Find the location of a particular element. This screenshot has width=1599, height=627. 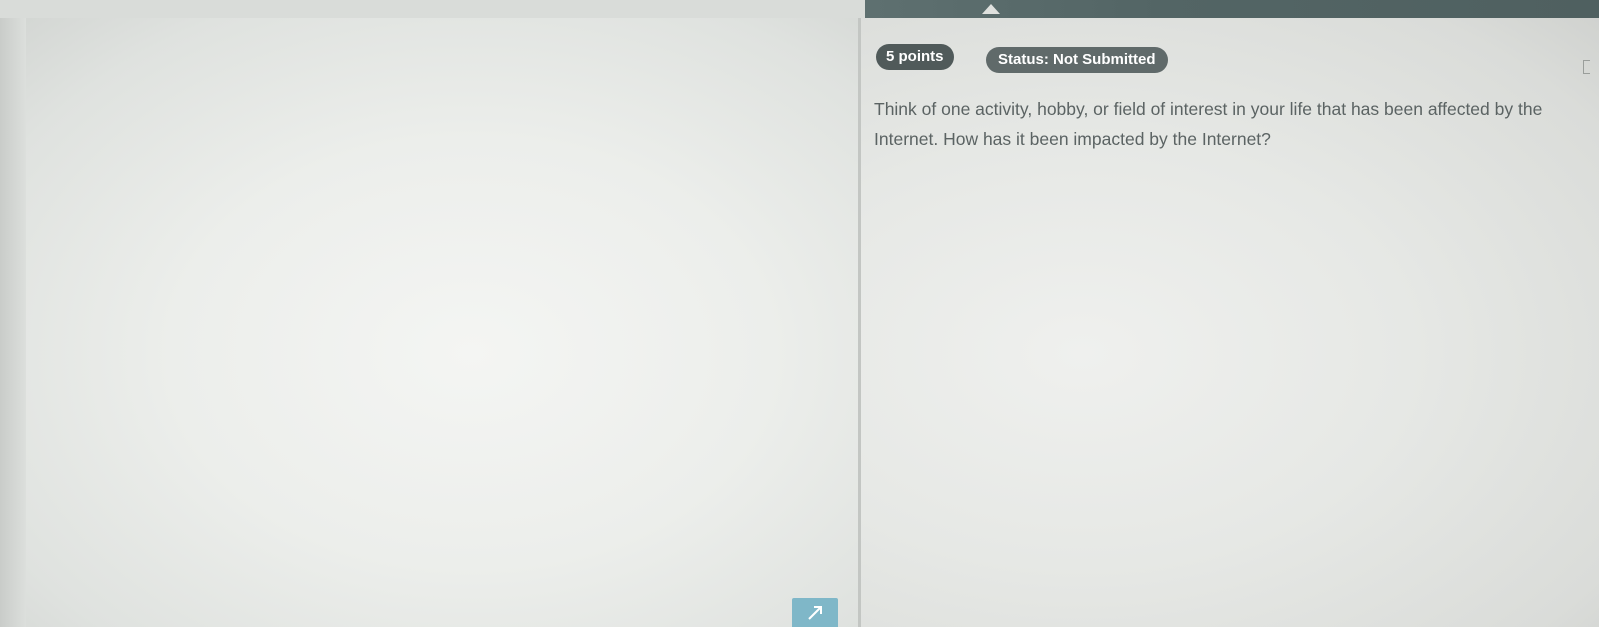

status-badge: Status: Not Submitted is located at coordinates (1077, 60).